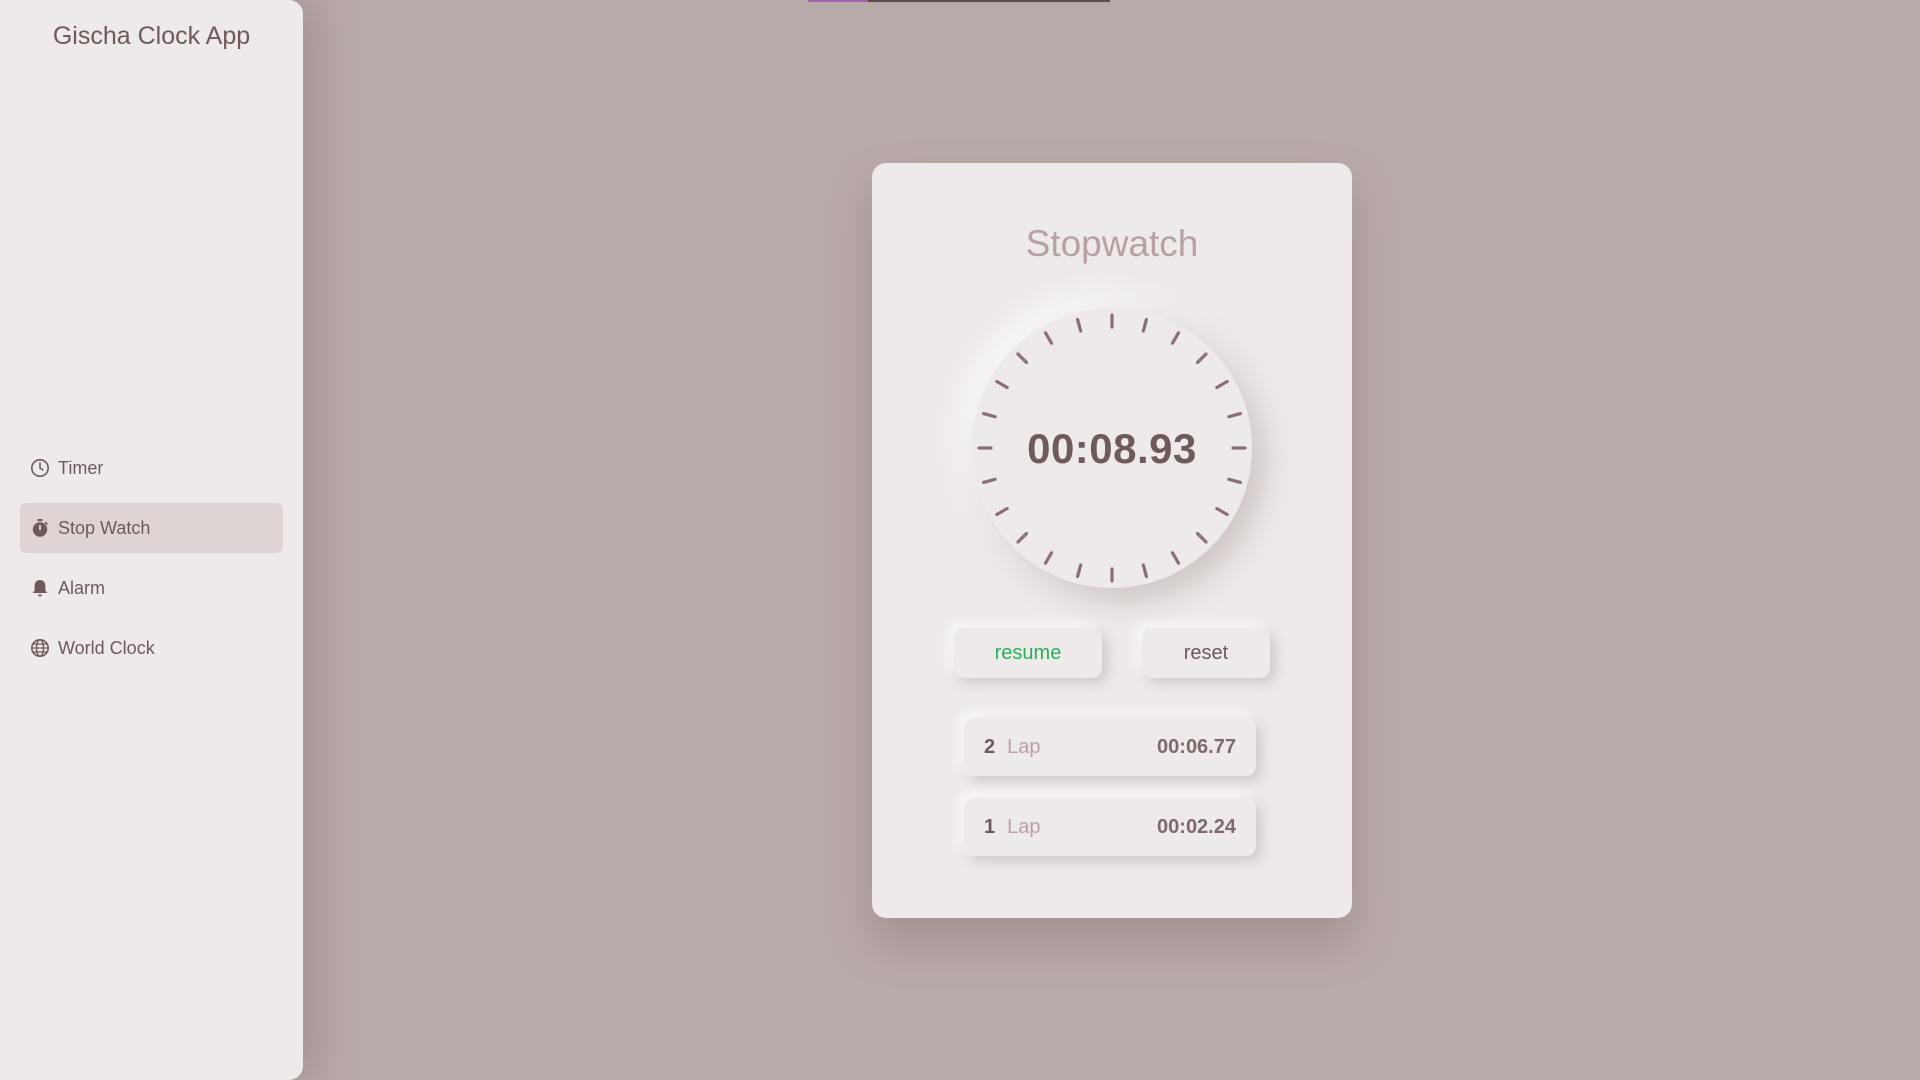  I want to click on lap-row: 1 Lap 00:02.24, so click(1110, 827).